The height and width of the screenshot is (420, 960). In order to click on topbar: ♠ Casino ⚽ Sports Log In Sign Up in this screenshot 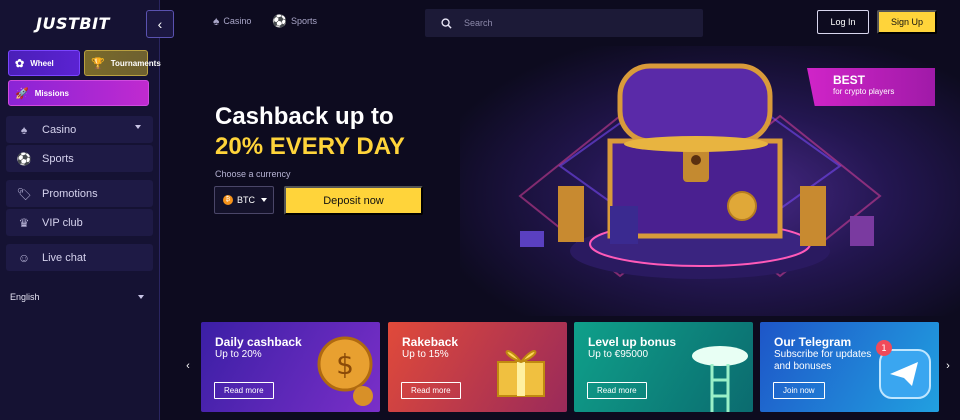, I will do `click(560, 23)`.